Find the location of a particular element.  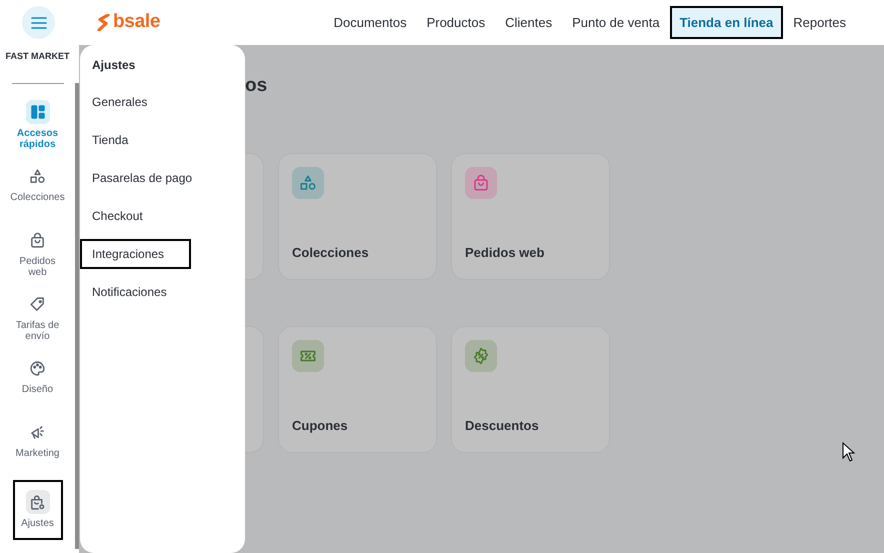

shopping-bag-icon is located at coordinates (37, 240).